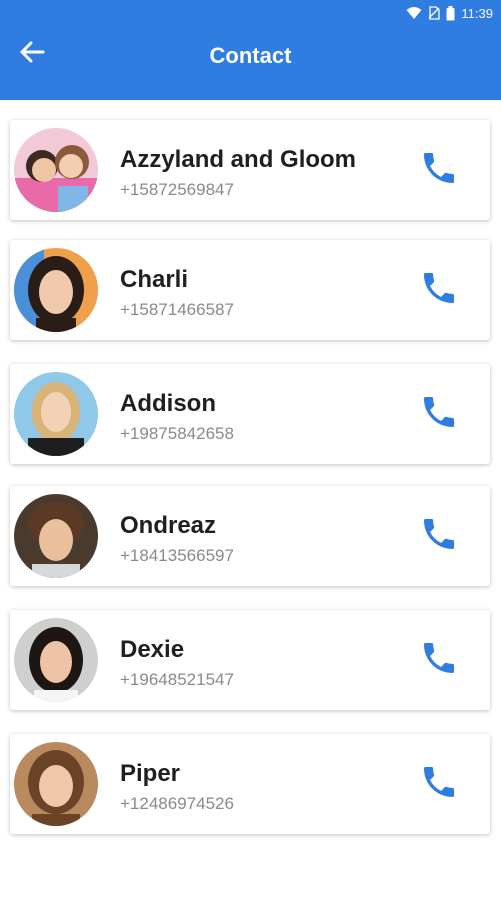 This screenshot has width=501, height=900. What do you see at coordinates (168, 403) in the screenshot?
I see `contact-name: Addison` at bounding box center [168, 403].